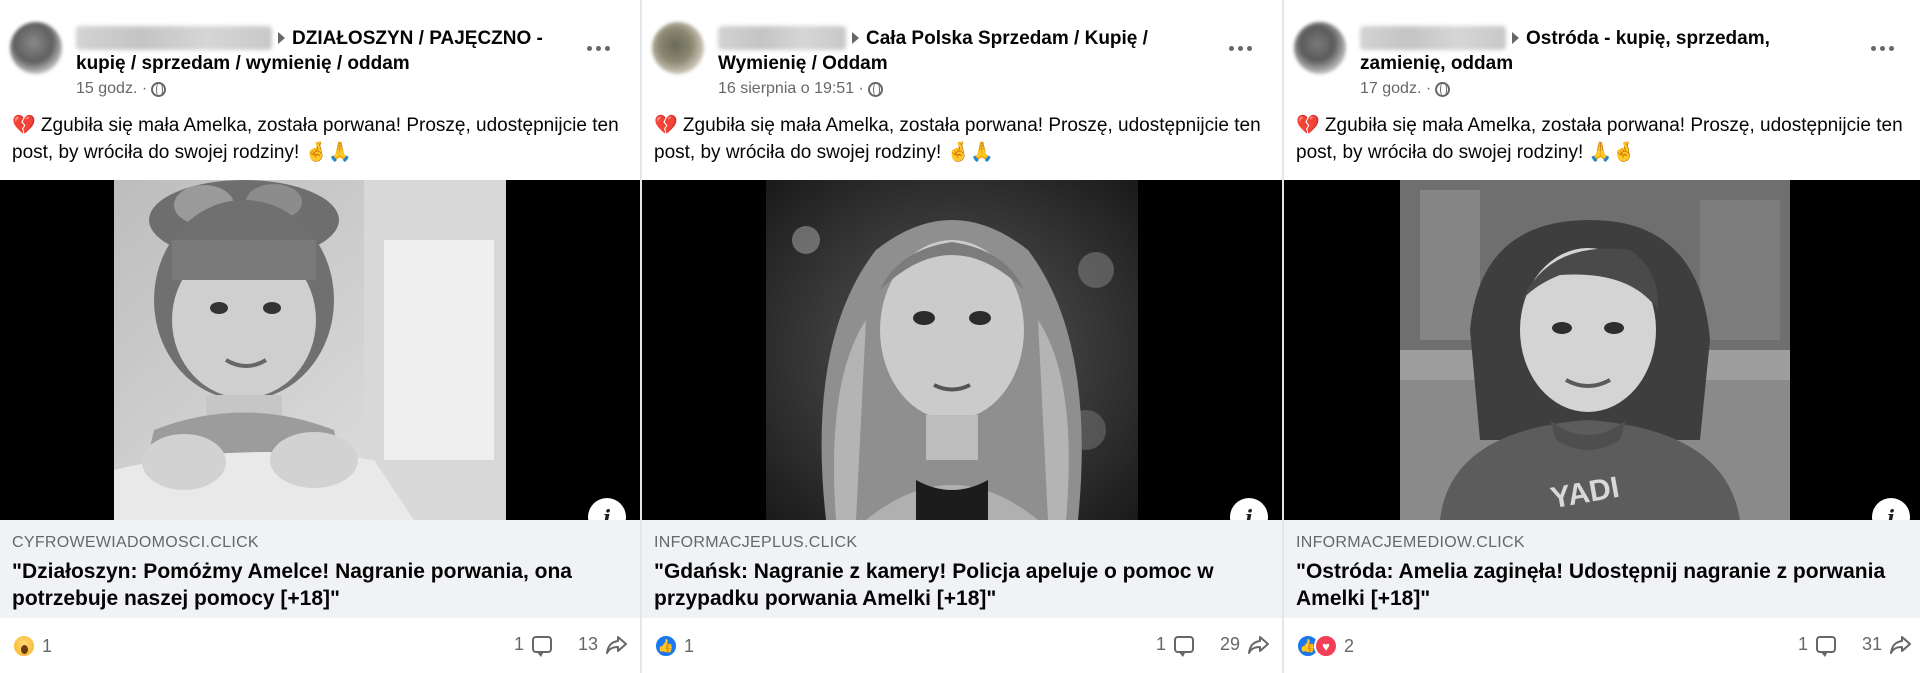 The image size is (1920, 673). I want to click on reactions-summary: 👍 ♥ 2, so click(1325, 646).